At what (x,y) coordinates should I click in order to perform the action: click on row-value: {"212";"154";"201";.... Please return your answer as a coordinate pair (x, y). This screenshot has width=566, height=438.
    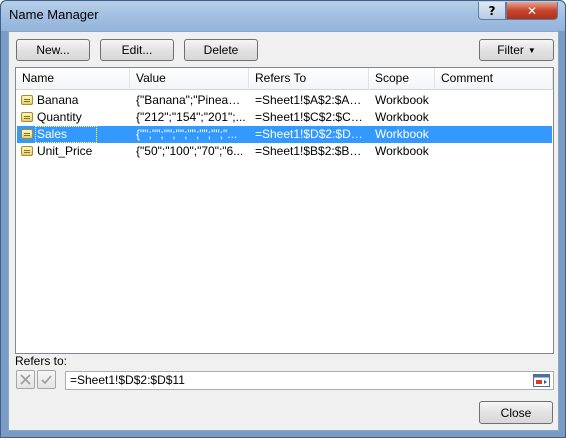
    Looking at the image, I should click on (191, 117).